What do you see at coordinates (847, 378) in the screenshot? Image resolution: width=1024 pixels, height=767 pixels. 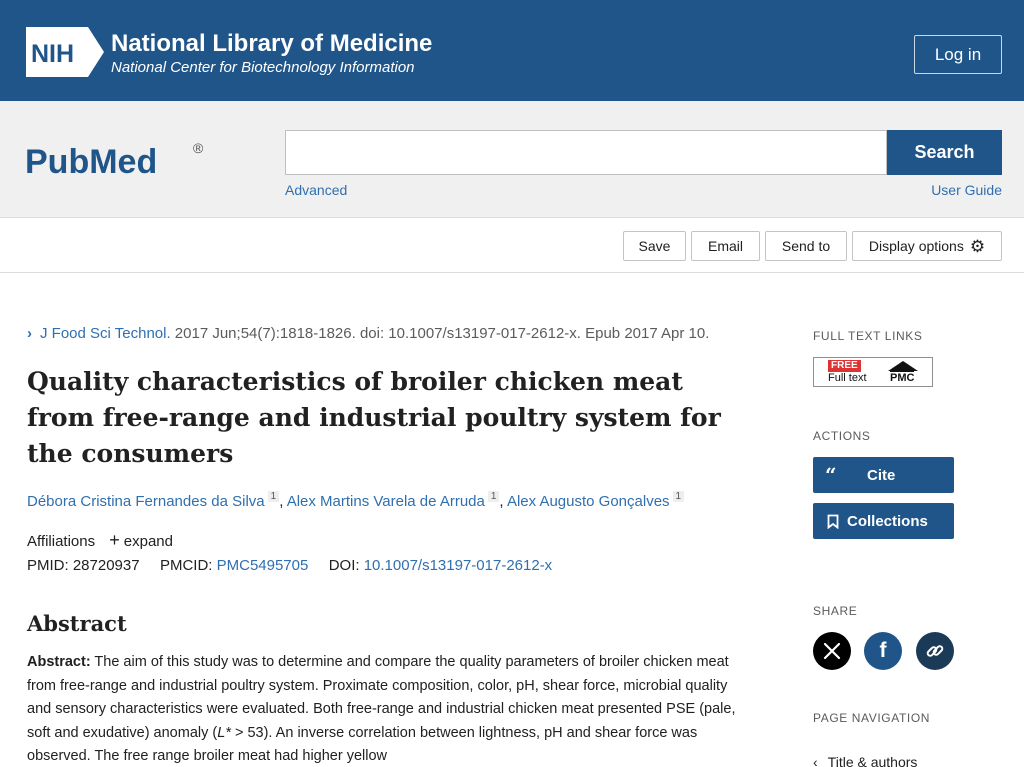 I see `full-text-label: Full text` at bounding box center [847, 378].